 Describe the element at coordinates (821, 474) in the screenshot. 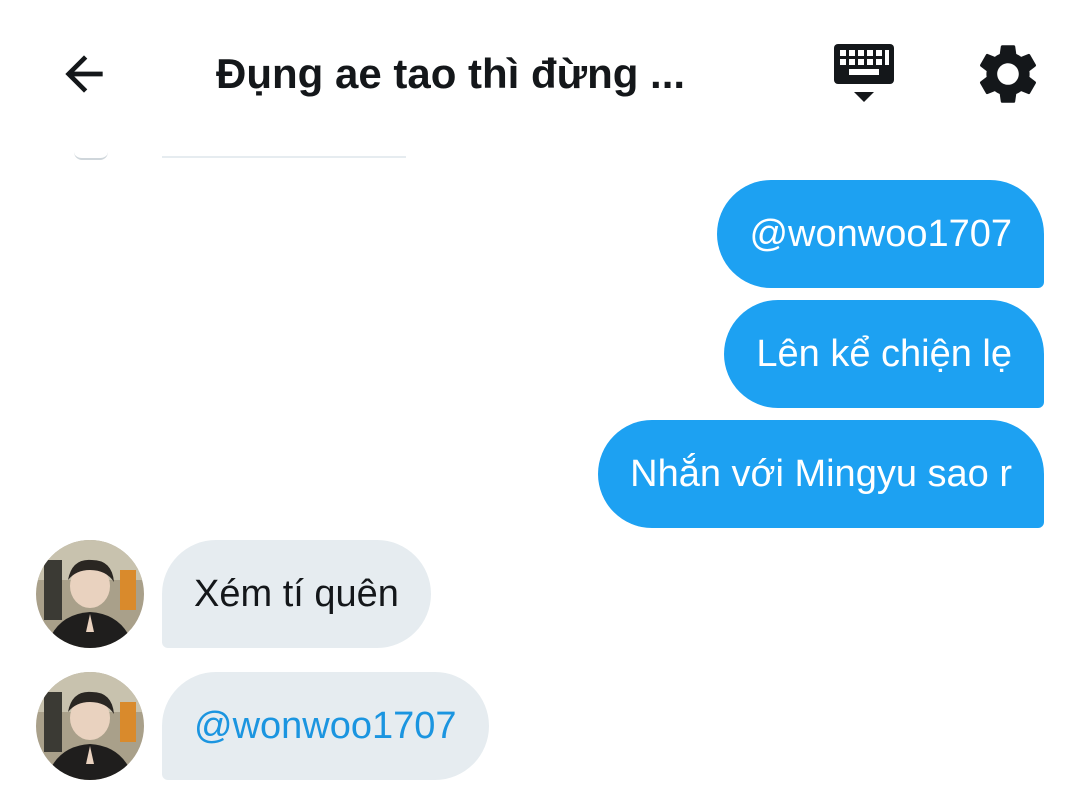

I see `outgoing-message: Nhắn với Mingyu sao r` at that location.